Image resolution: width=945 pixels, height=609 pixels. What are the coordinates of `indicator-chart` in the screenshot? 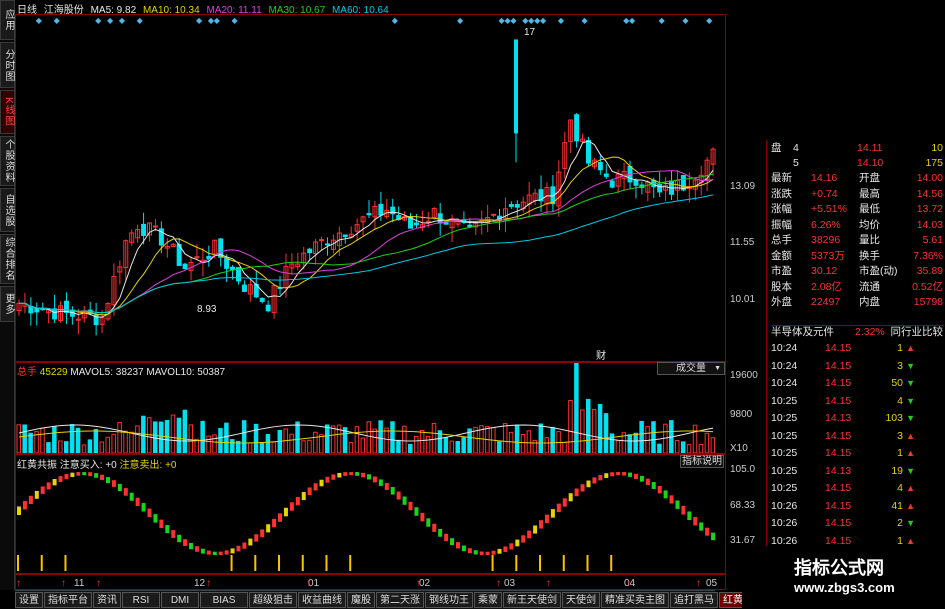 It's located at (366, 521).